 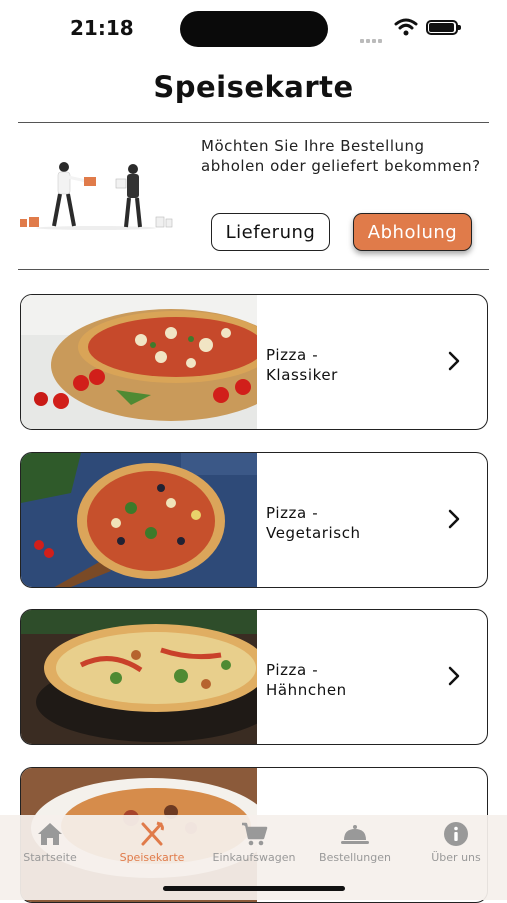 What do you see at coordinates (306, 690) in the screenshot?
I see `menu-item-title: Hähnchen` at bounding box center [306, 690].